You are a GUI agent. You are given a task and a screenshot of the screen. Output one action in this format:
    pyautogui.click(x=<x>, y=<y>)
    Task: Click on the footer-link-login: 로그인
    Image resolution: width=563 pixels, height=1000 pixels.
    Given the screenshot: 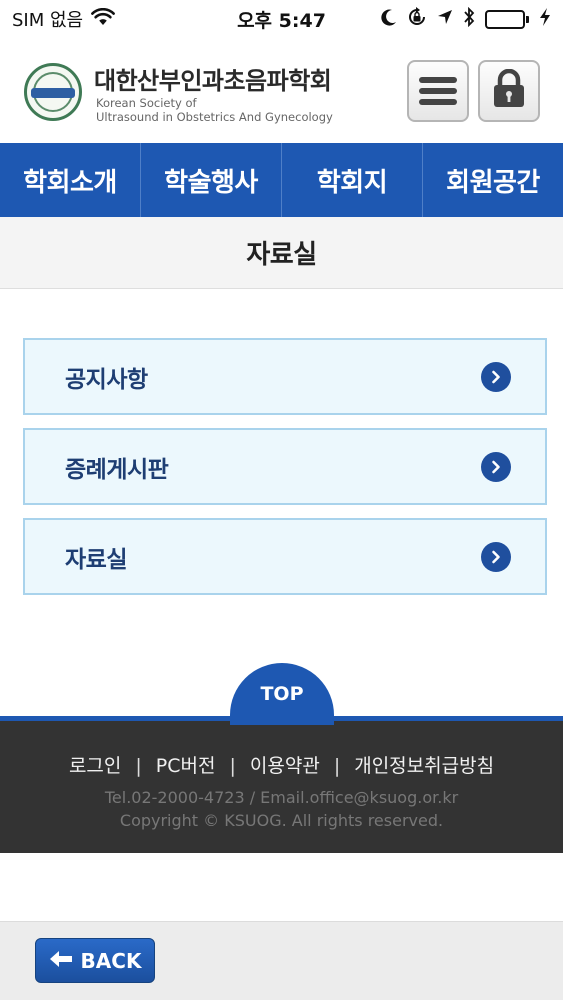 What is the action you would take?
    pyautogui.click(x=95, y=766)
    